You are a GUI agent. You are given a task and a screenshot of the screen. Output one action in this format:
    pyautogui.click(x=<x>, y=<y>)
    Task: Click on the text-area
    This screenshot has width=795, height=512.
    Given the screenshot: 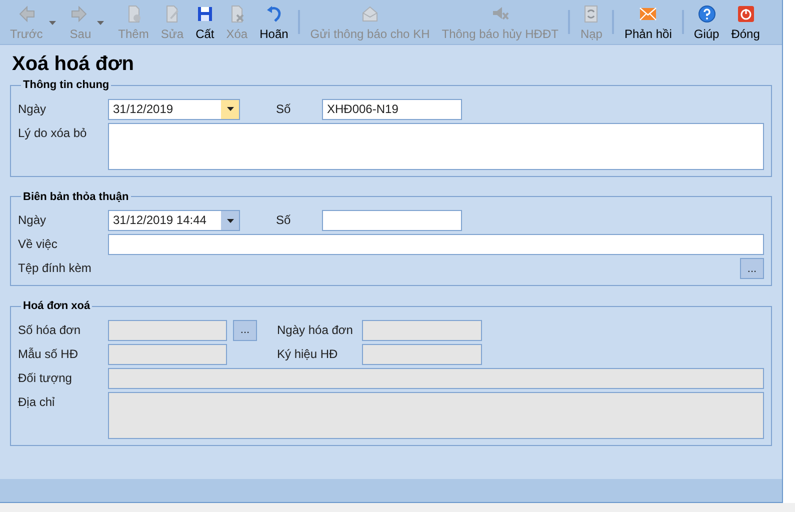 What is the action you would take?
    pyautogui.click(x=436, y=146)
    